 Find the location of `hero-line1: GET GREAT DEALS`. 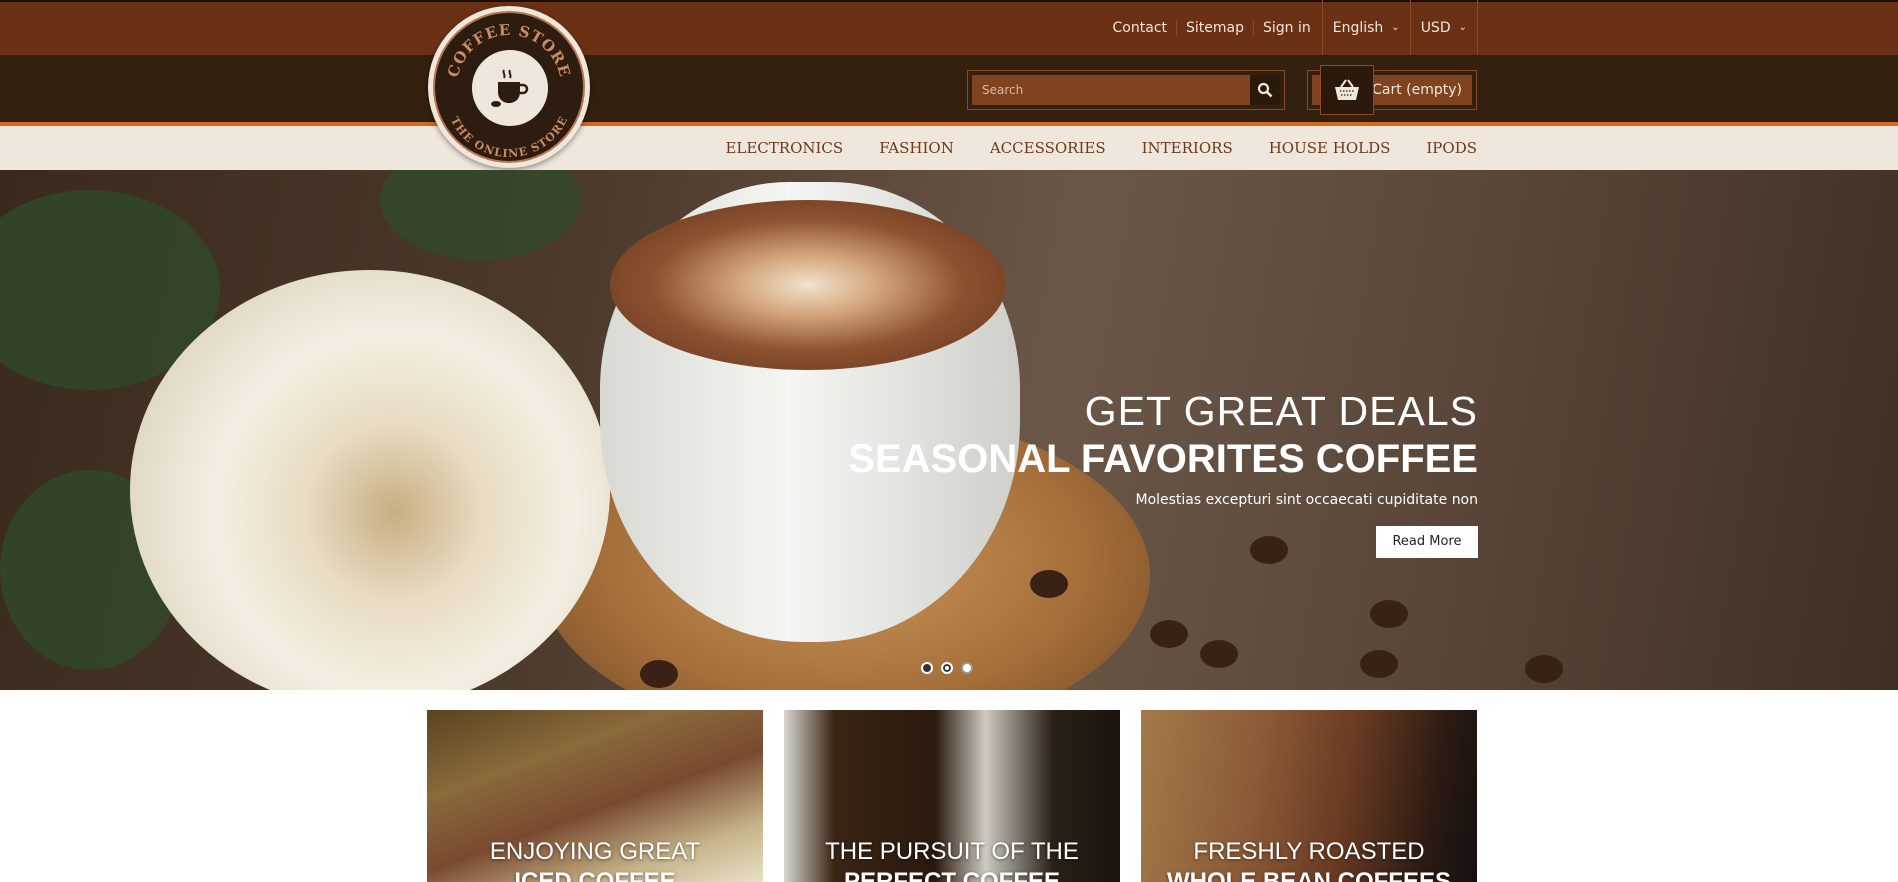

hero-line1: GET GREAT DEALS is located at coordinates (1281, 411).